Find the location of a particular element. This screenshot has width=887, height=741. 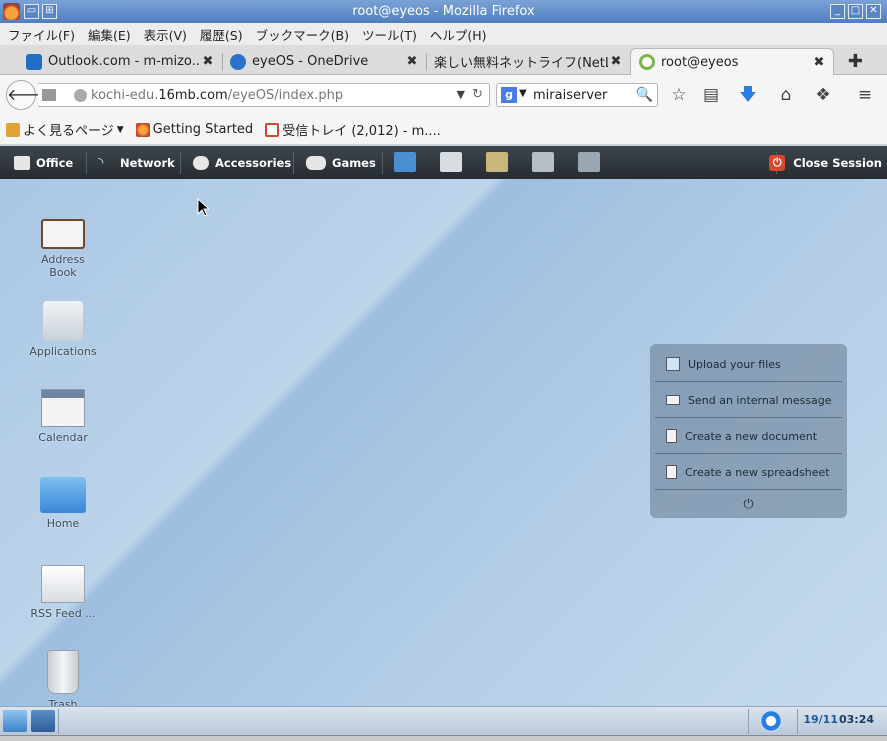

window-menu-button: ▭ is located at coordinates (31, 11).